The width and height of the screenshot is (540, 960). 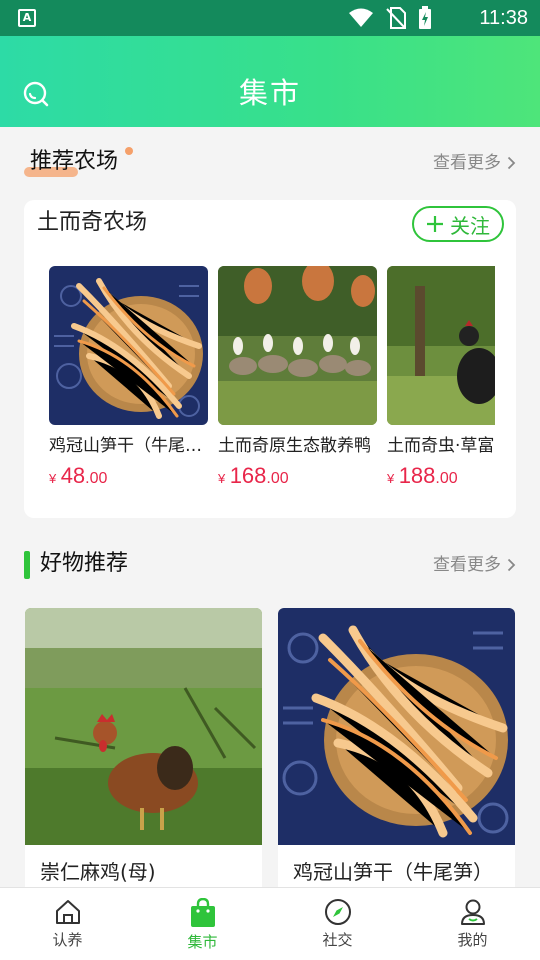 What do you see at coordinates (503, 18) in the screenshot?
I see `status-time: 11:38` at bounding box center [503, 18].